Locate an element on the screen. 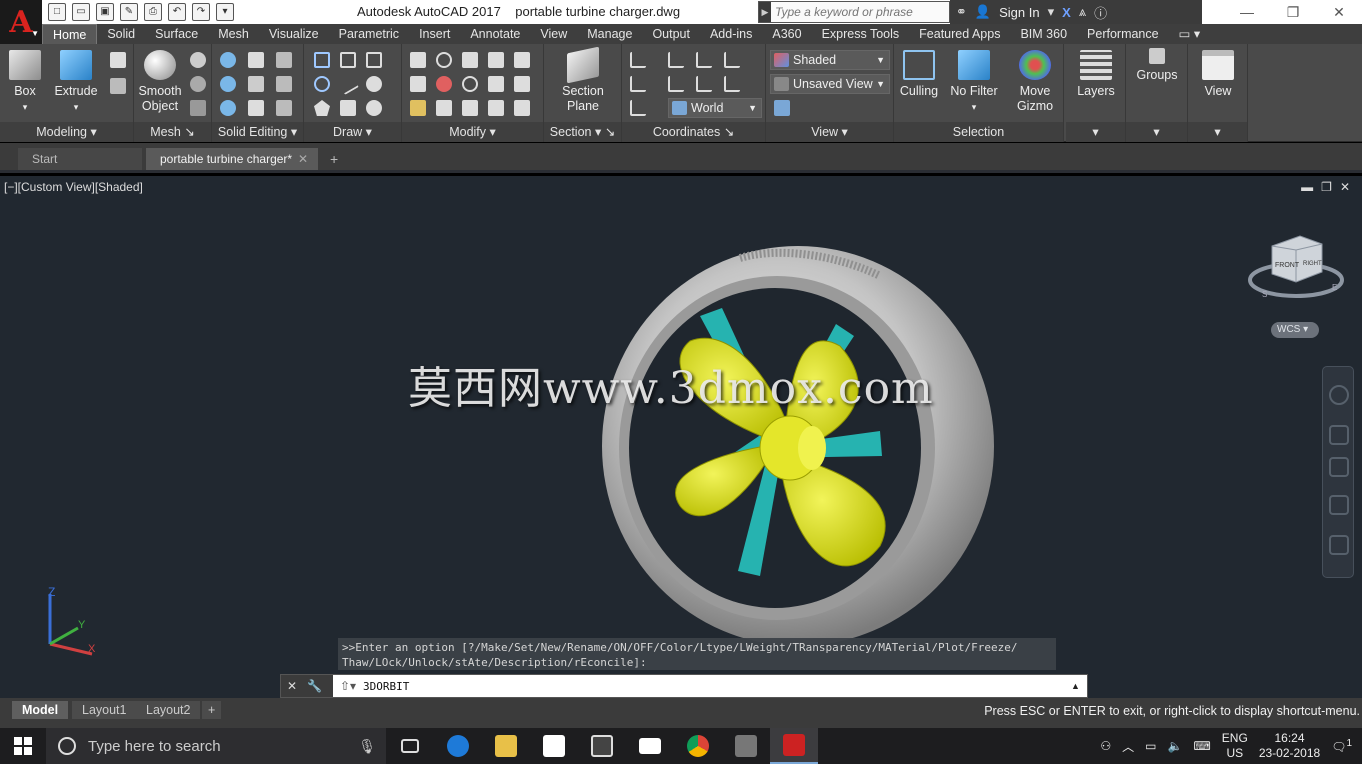 This screenshot has height=764, width=1362. zoom-icon is located at coordinates (1339, 467).